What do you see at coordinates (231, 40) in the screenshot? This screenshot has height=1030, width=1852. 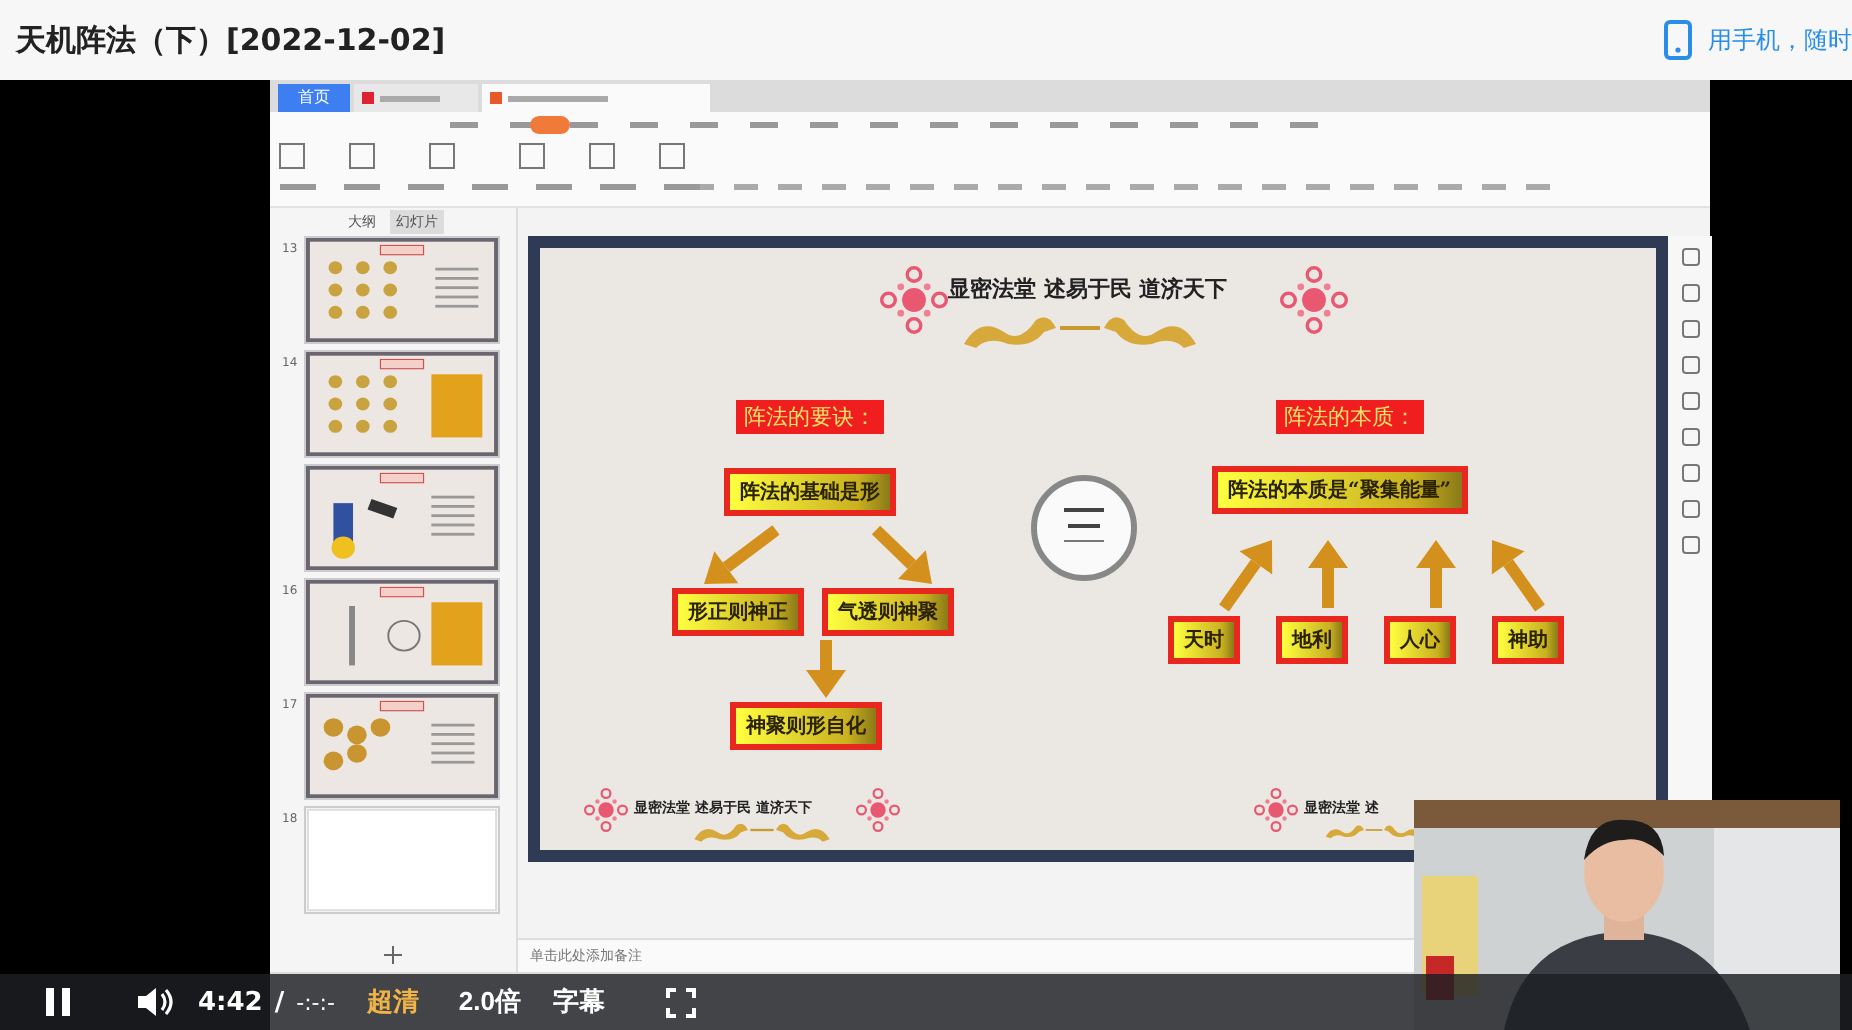 I see `video-title: 天机阵法（下）[2022-12-02]` at bounding box center [231, 40].